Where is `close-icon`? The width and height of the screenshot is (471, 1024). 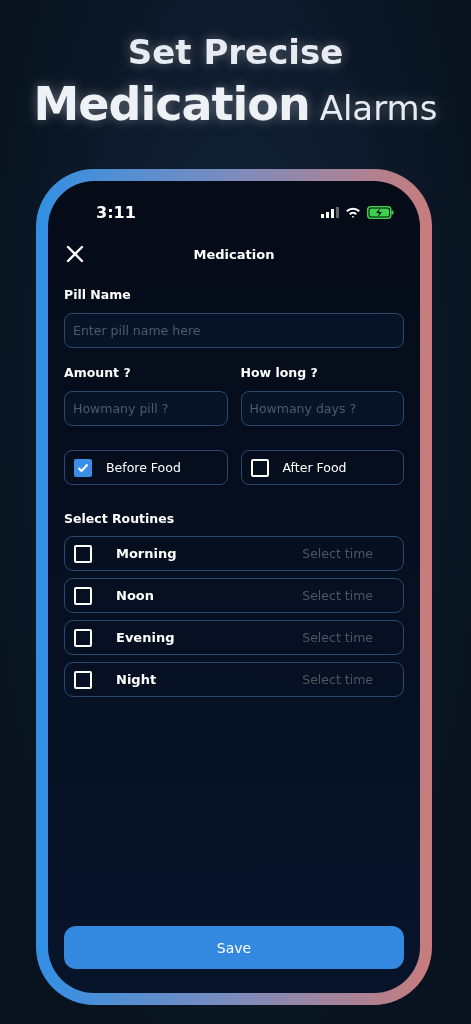 close-icon is located at coordinates (75, 254).